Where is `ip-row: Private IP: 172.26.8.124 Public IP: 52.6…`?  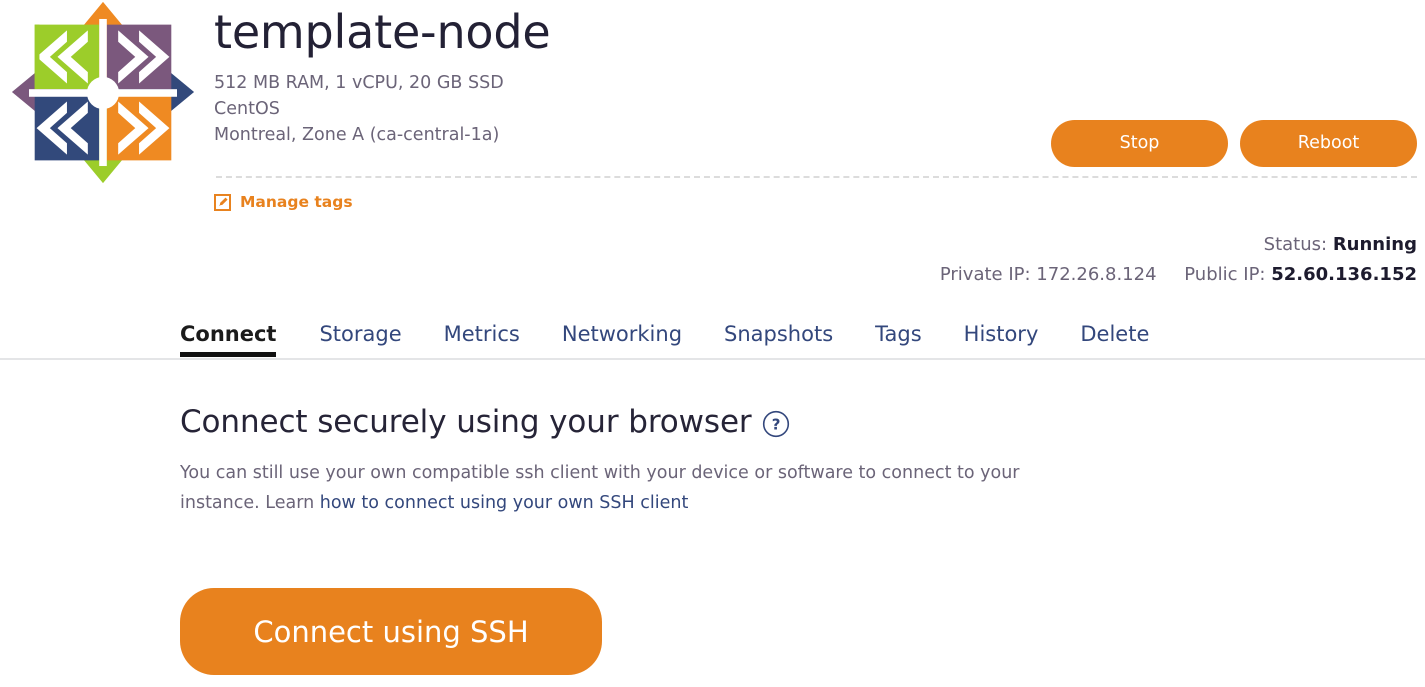
ip-row: Private IP: 172.26.8.124 Public IP: 52.6… is located at coordinates (1178, 275).